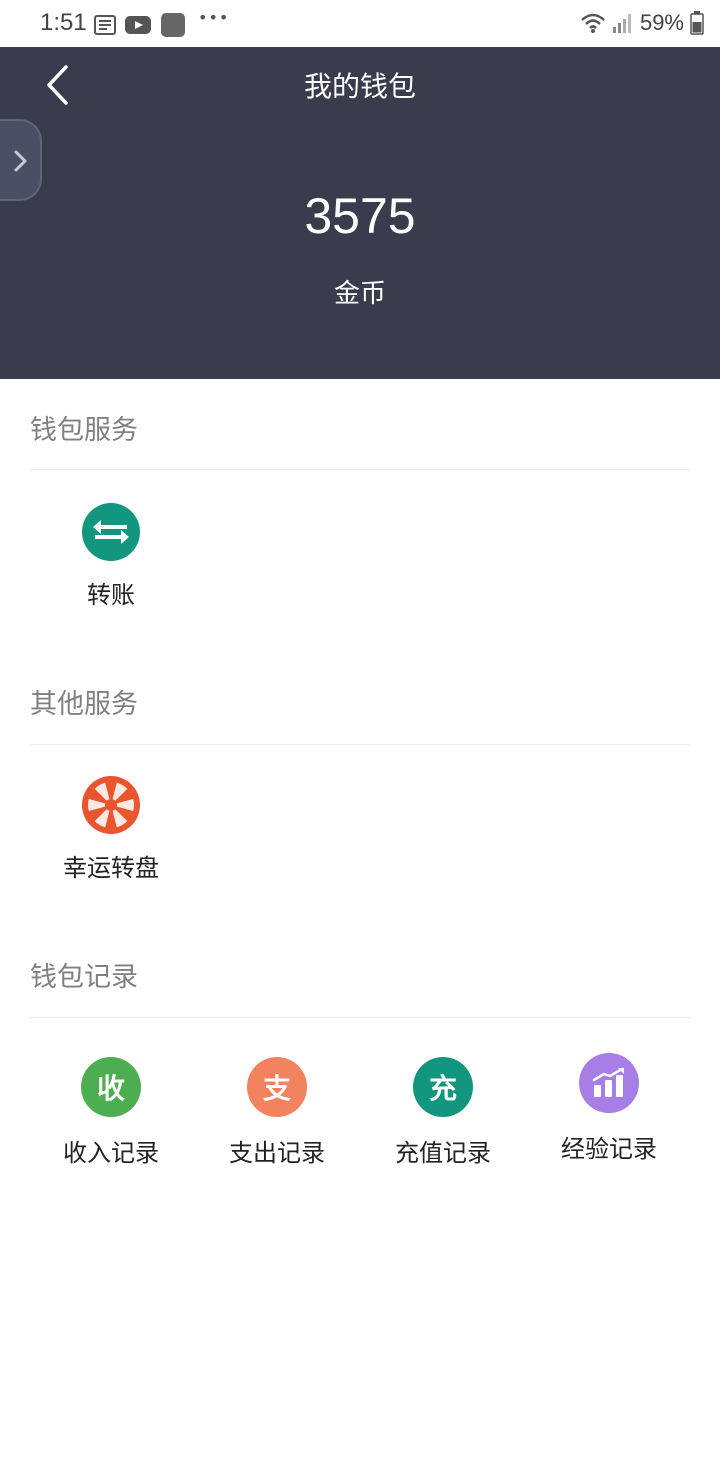  What do you see at coordinates (111, 595) in the screenshot?
I see `transfer-label: 转账` at bounding box center [111, 595].